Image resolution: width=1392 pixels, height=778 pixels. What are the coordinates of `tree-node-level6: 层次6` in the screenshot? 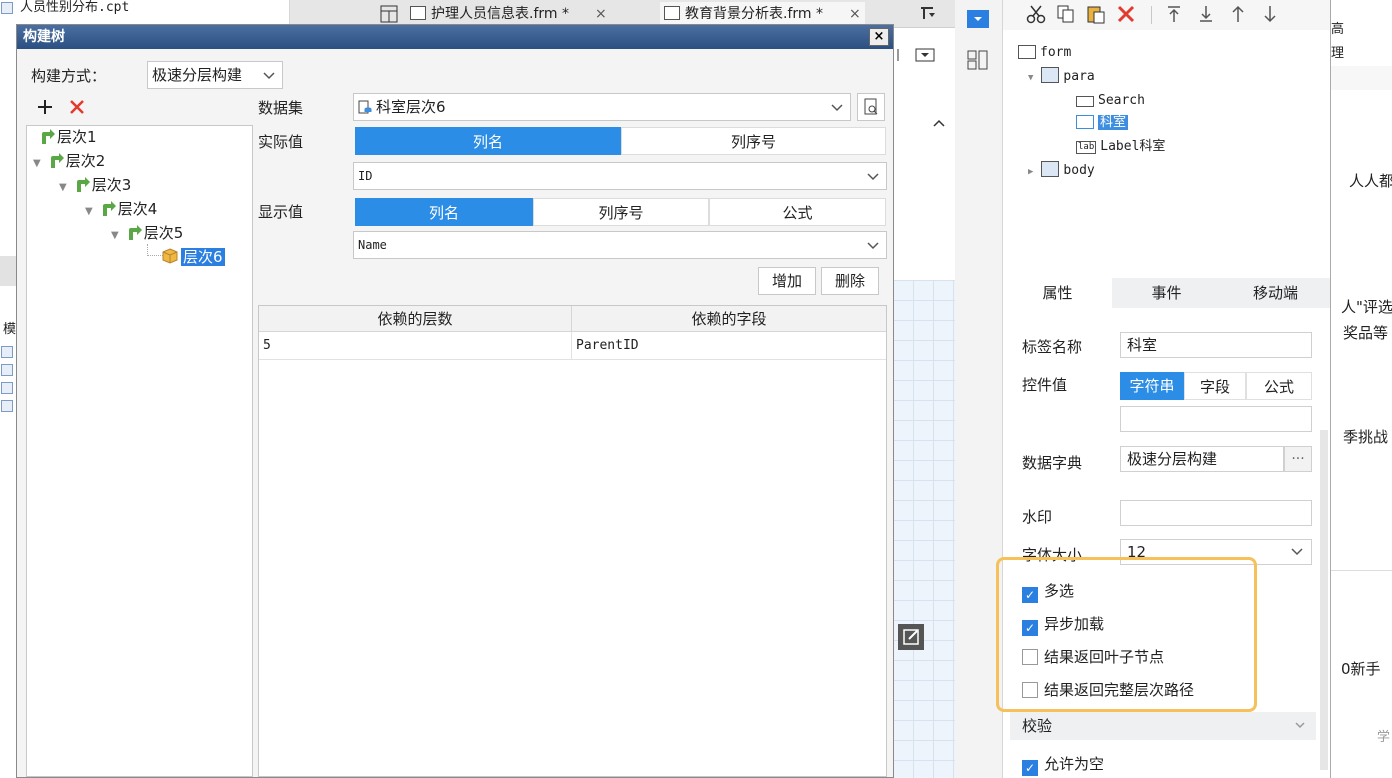 It's located at (193, 257).